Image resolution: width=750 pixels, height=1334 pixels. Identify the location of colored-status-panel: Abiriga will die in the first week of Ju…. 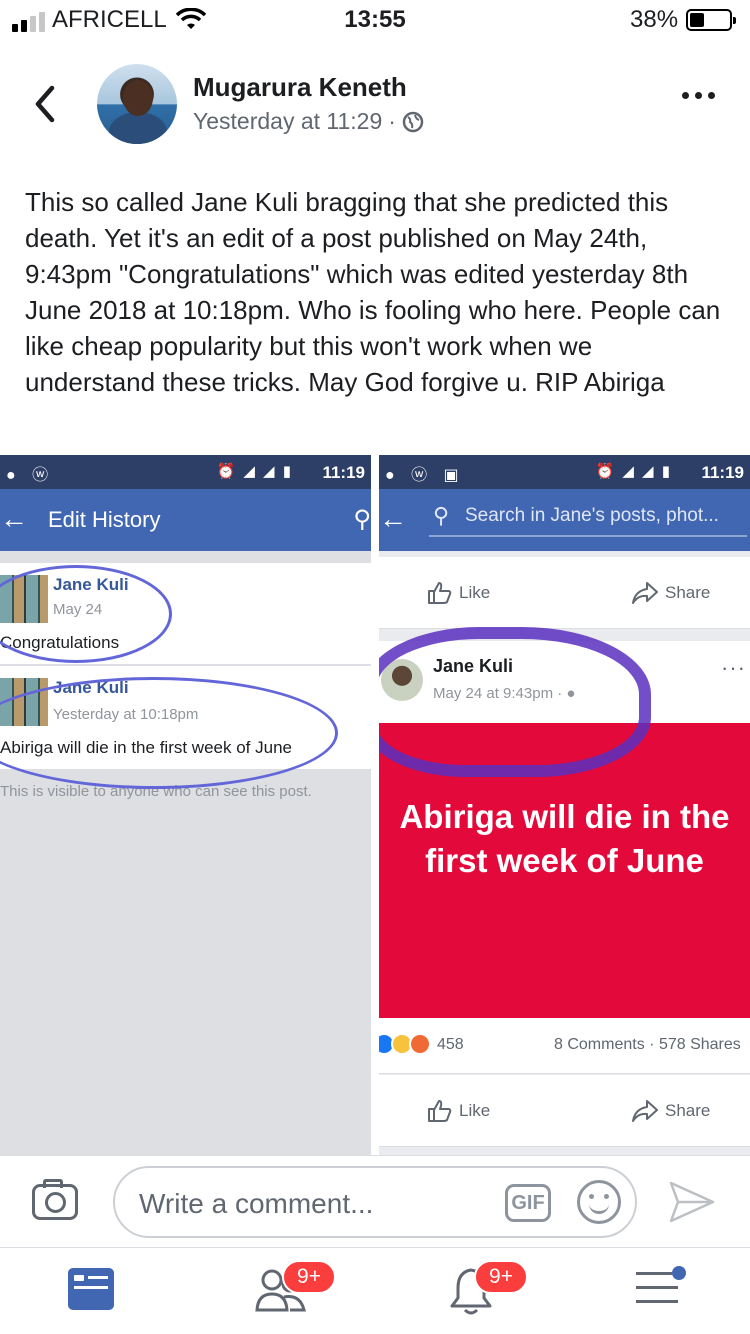
(564, 870).